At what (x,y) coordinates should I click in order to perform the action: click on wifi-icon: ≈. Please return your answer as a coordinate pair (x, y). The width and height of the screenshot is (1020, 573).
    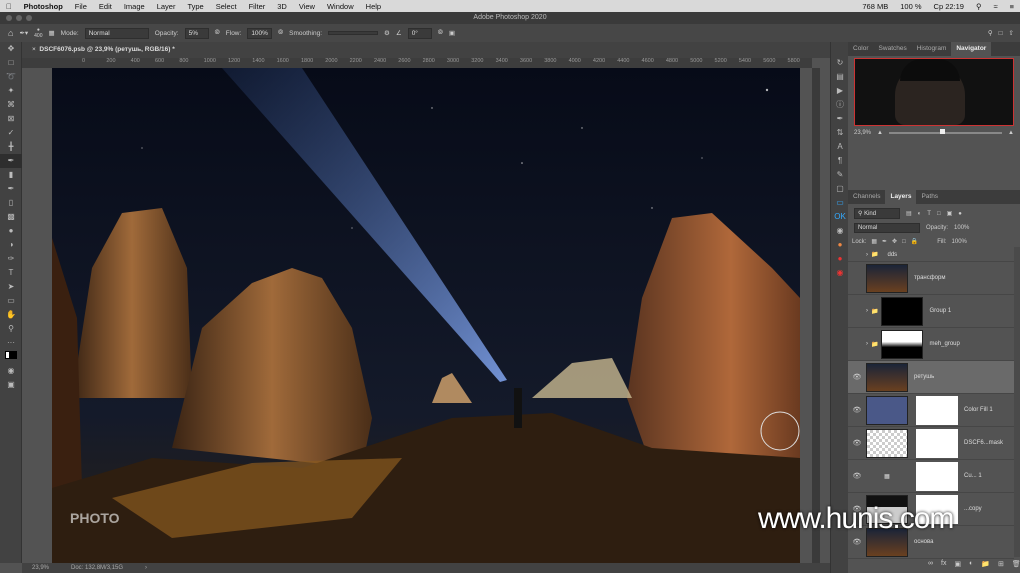
    Looking at the image, I should click on (995, 6).